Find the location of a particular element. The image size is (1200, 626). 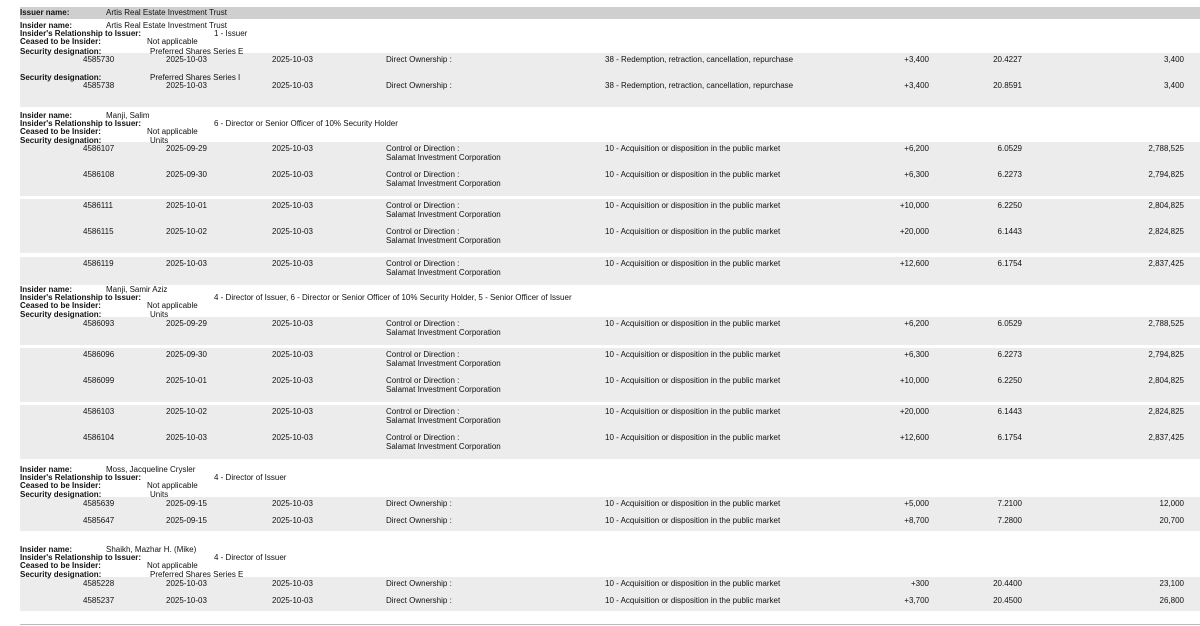

relationship-value: 1 - Issuer is located at coordinates (231, 33).